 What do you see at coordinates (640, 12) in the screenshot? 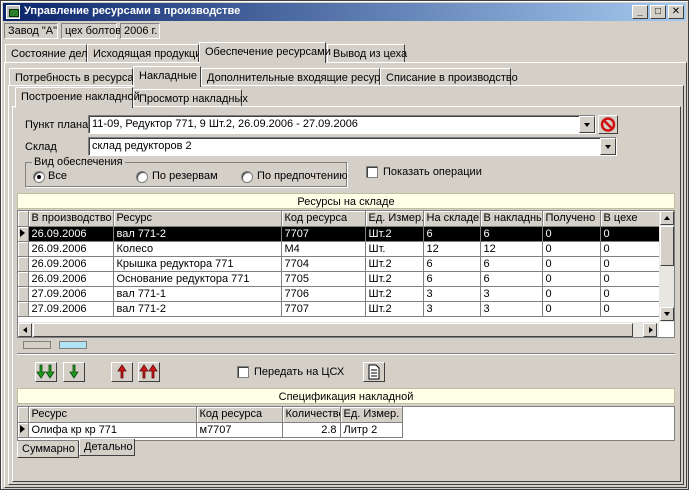
I see `minimize-button: _` at bounding box center [640, 12].